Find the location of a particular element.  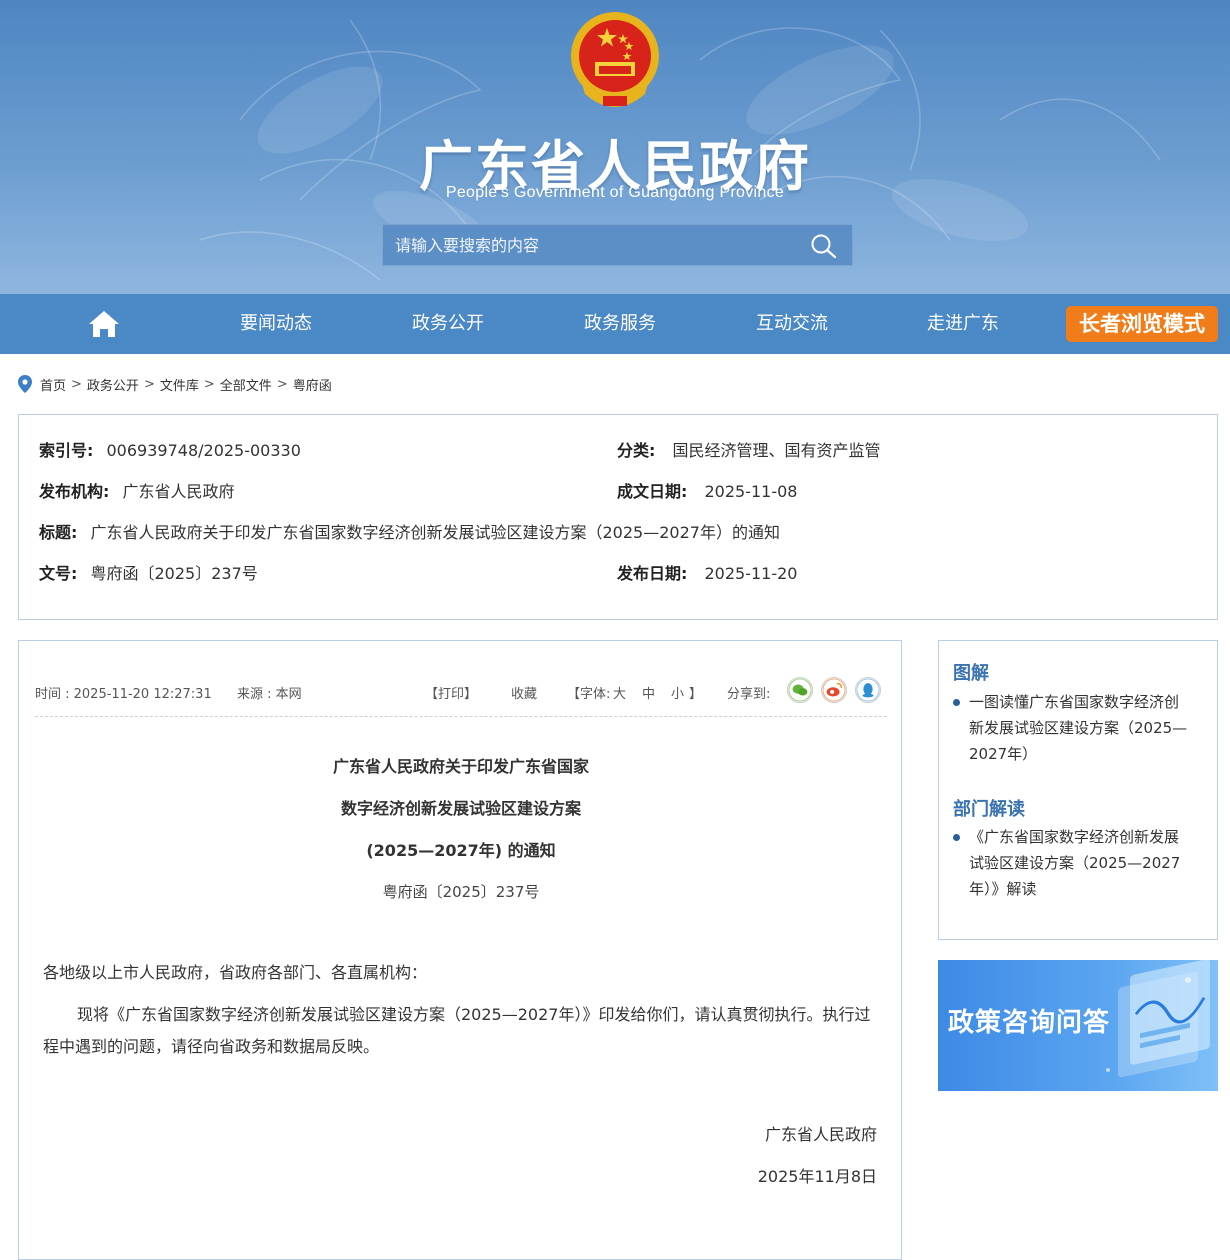

article-source: 来源 : 本网 is located at coordinates (269, 694).